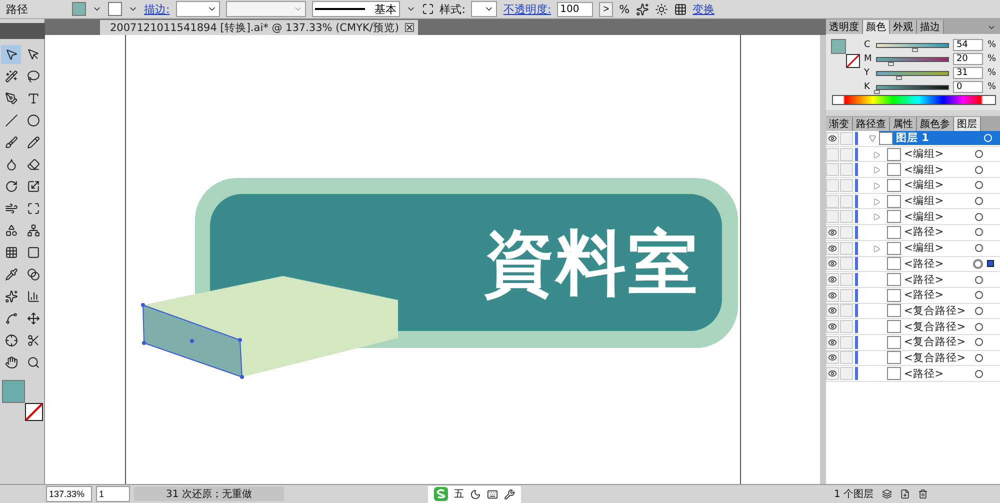 The image size is (1000, 503). I want to click on document-tab: 2007121011541894 [转换].ai* @ 137.33% (CMYK/预览), so click(259, 27).